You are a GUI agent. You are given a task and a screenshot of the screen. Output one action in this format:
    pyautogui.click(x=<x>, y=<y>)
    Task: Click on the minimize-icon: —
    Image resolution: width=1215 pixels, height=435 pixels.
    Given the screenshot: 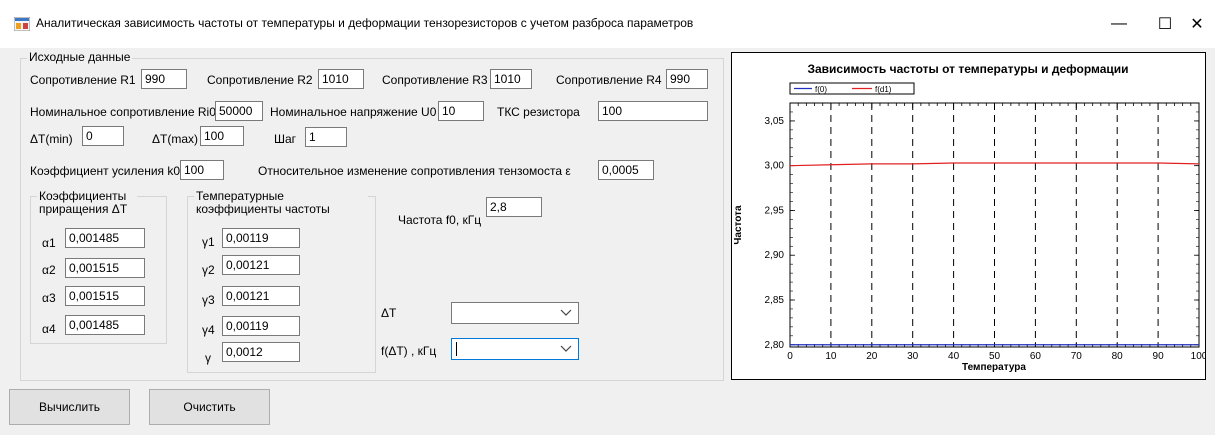 What is the action you would take?
    pyautogui.click(x=1119, y=23)
    